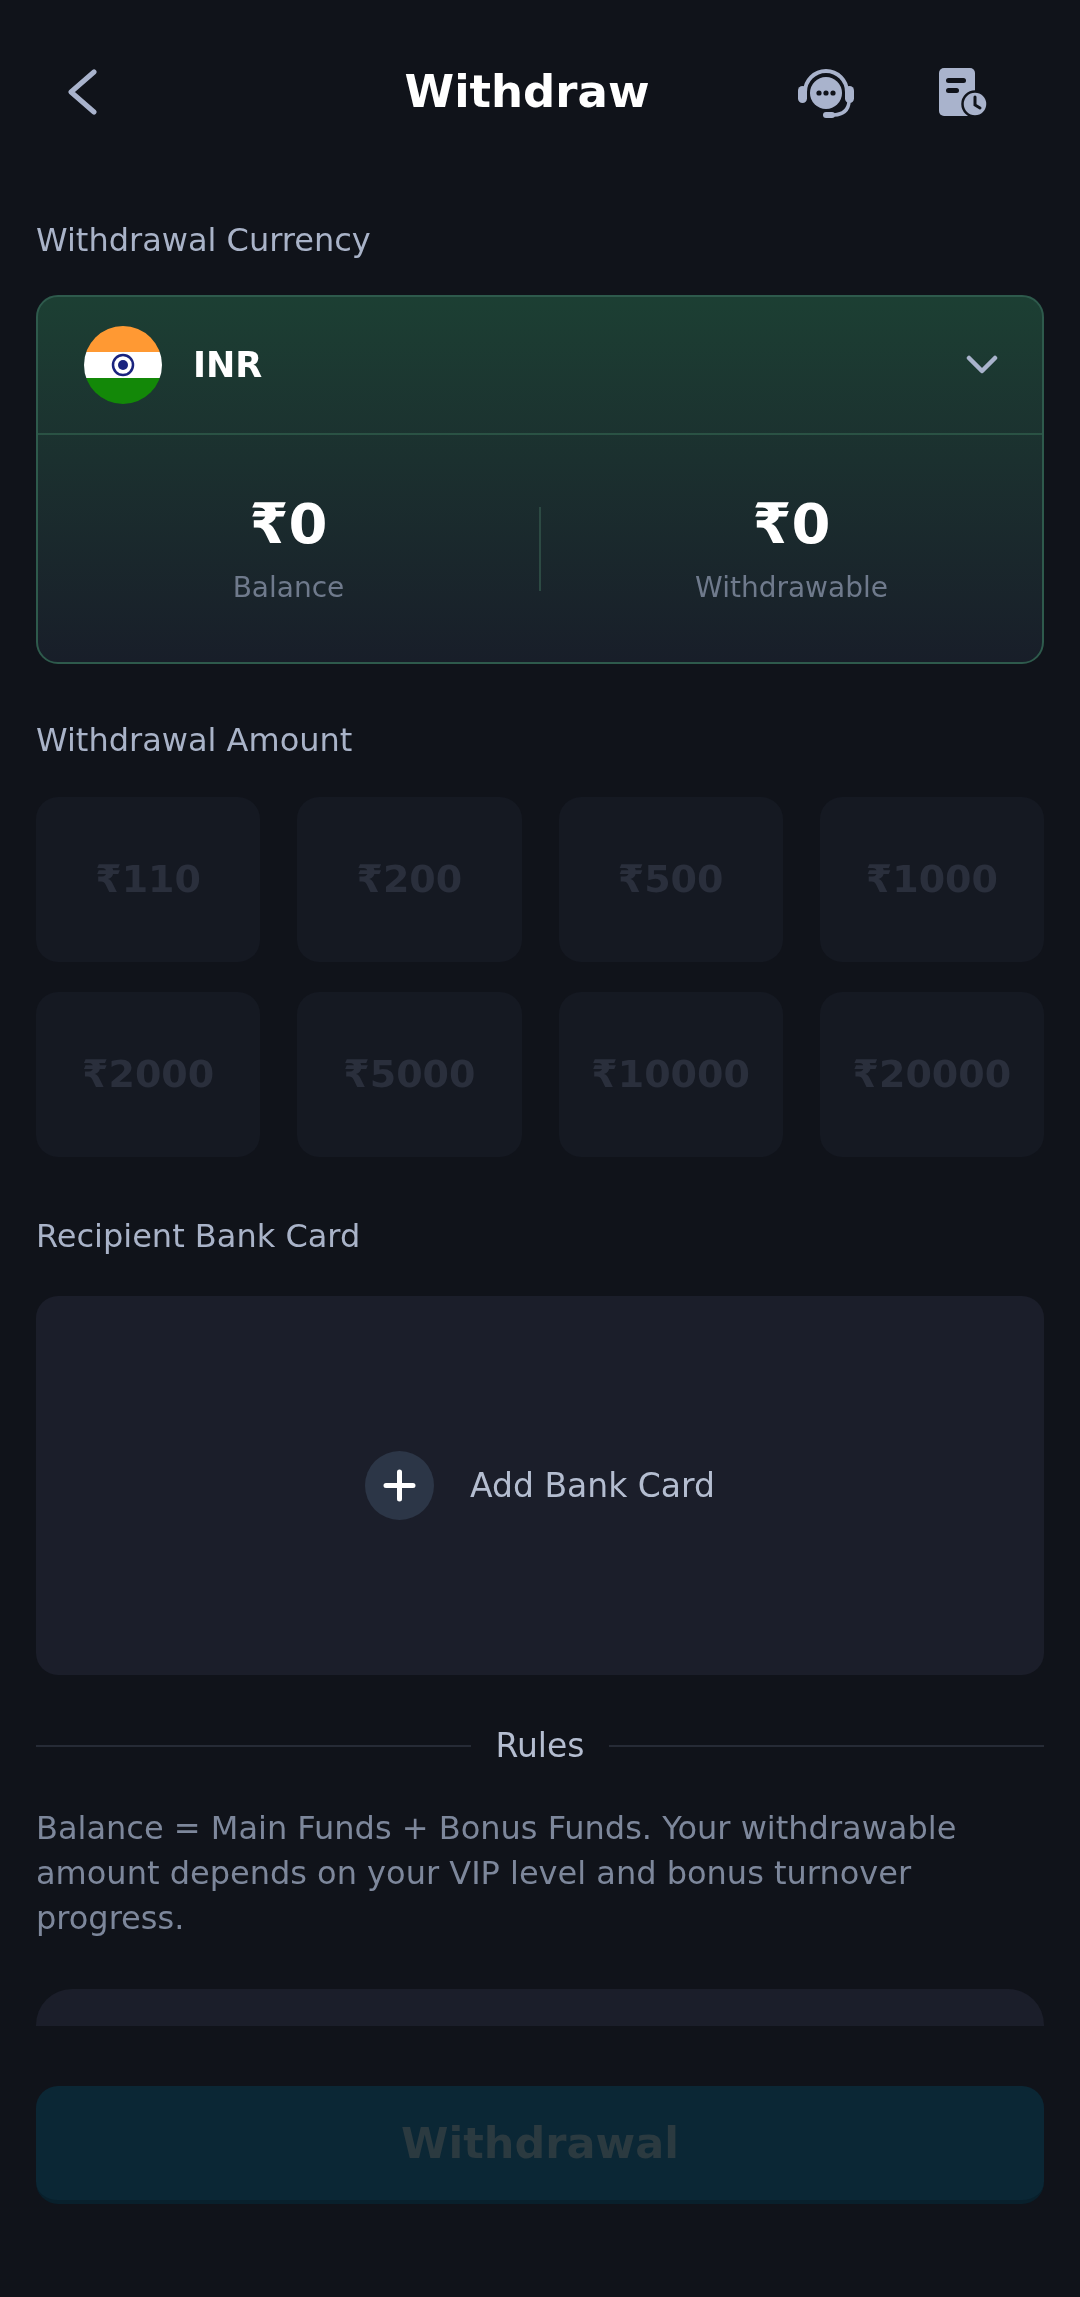  I want to click on back-icon, so click(82, 92).